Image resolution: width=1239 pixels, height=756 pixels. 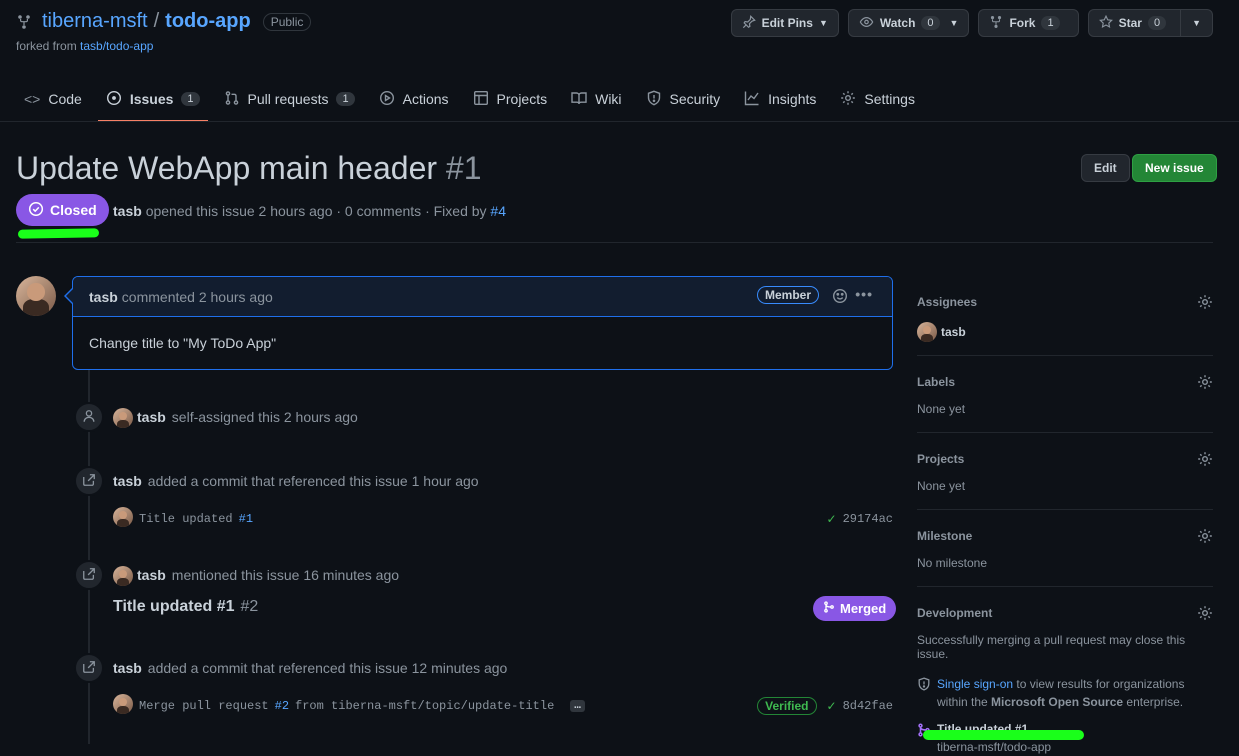 What do you see at coordinates (947, 302) in the screenshot?
I see `sidebar-heading: Assignees` at bounding box center [947, 302].